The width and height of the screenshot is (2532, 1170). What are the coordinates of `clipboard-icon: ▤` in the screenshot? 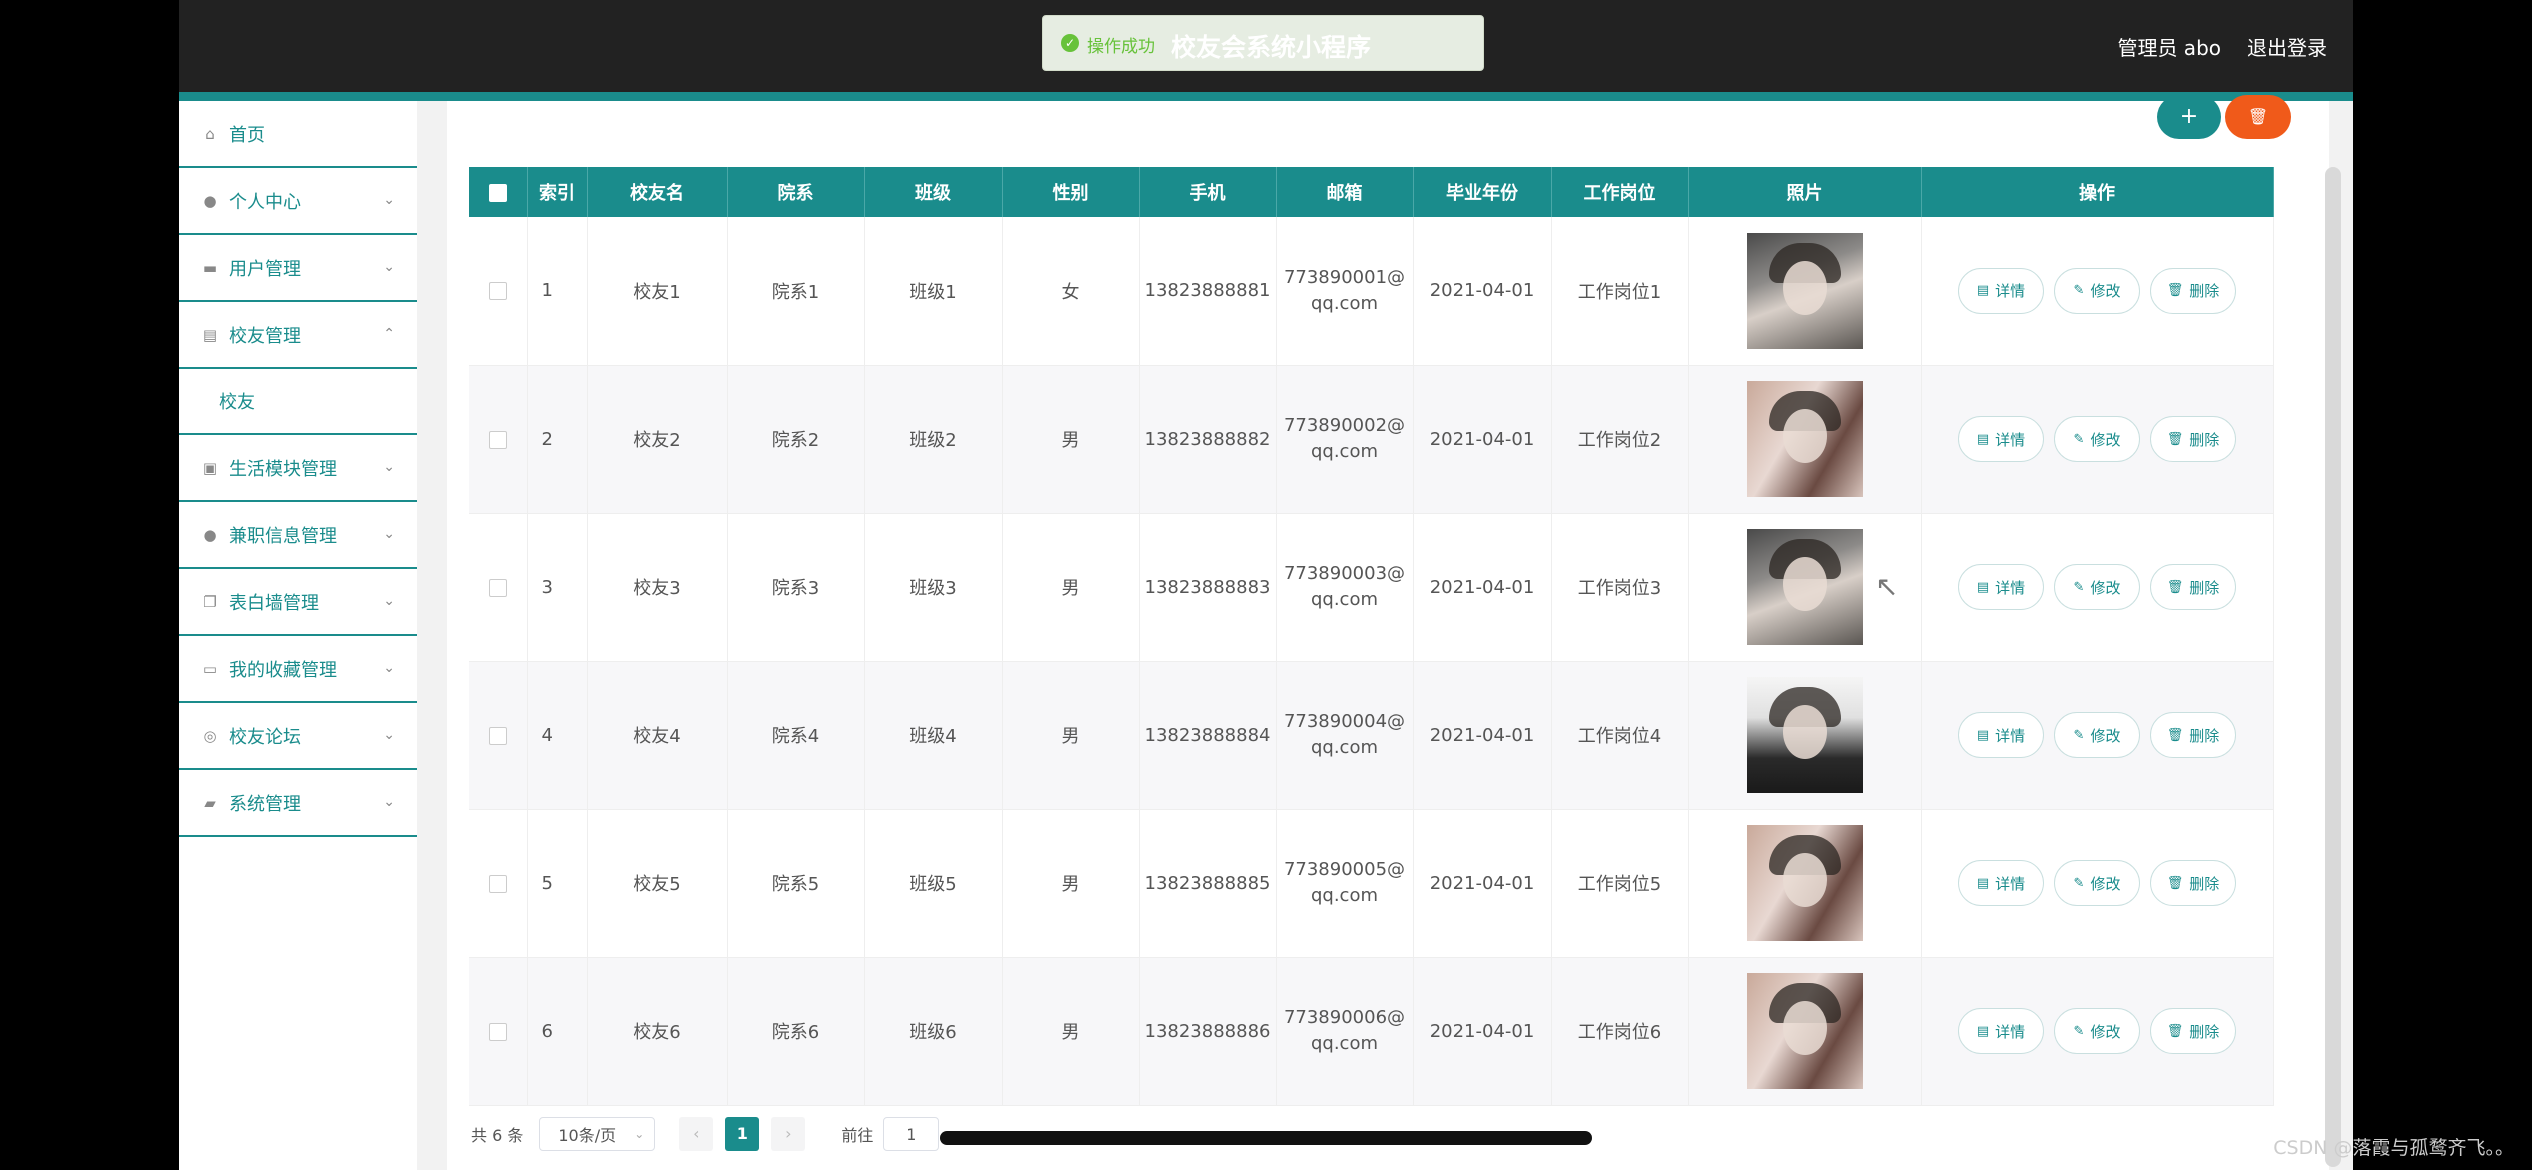 It's located at (210, 334).